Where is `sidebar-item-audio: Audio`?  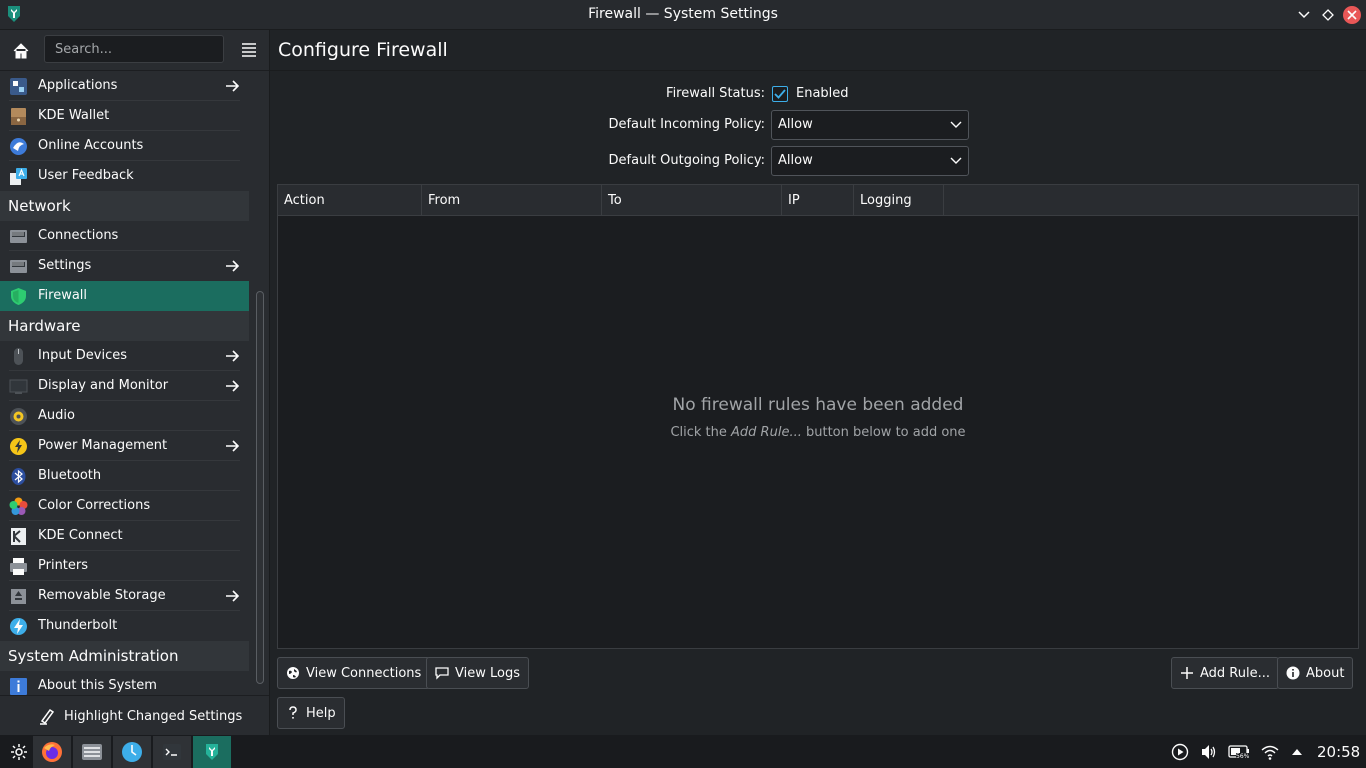
sidebar-item-audio: Audio is located at coordinates (124, 416).